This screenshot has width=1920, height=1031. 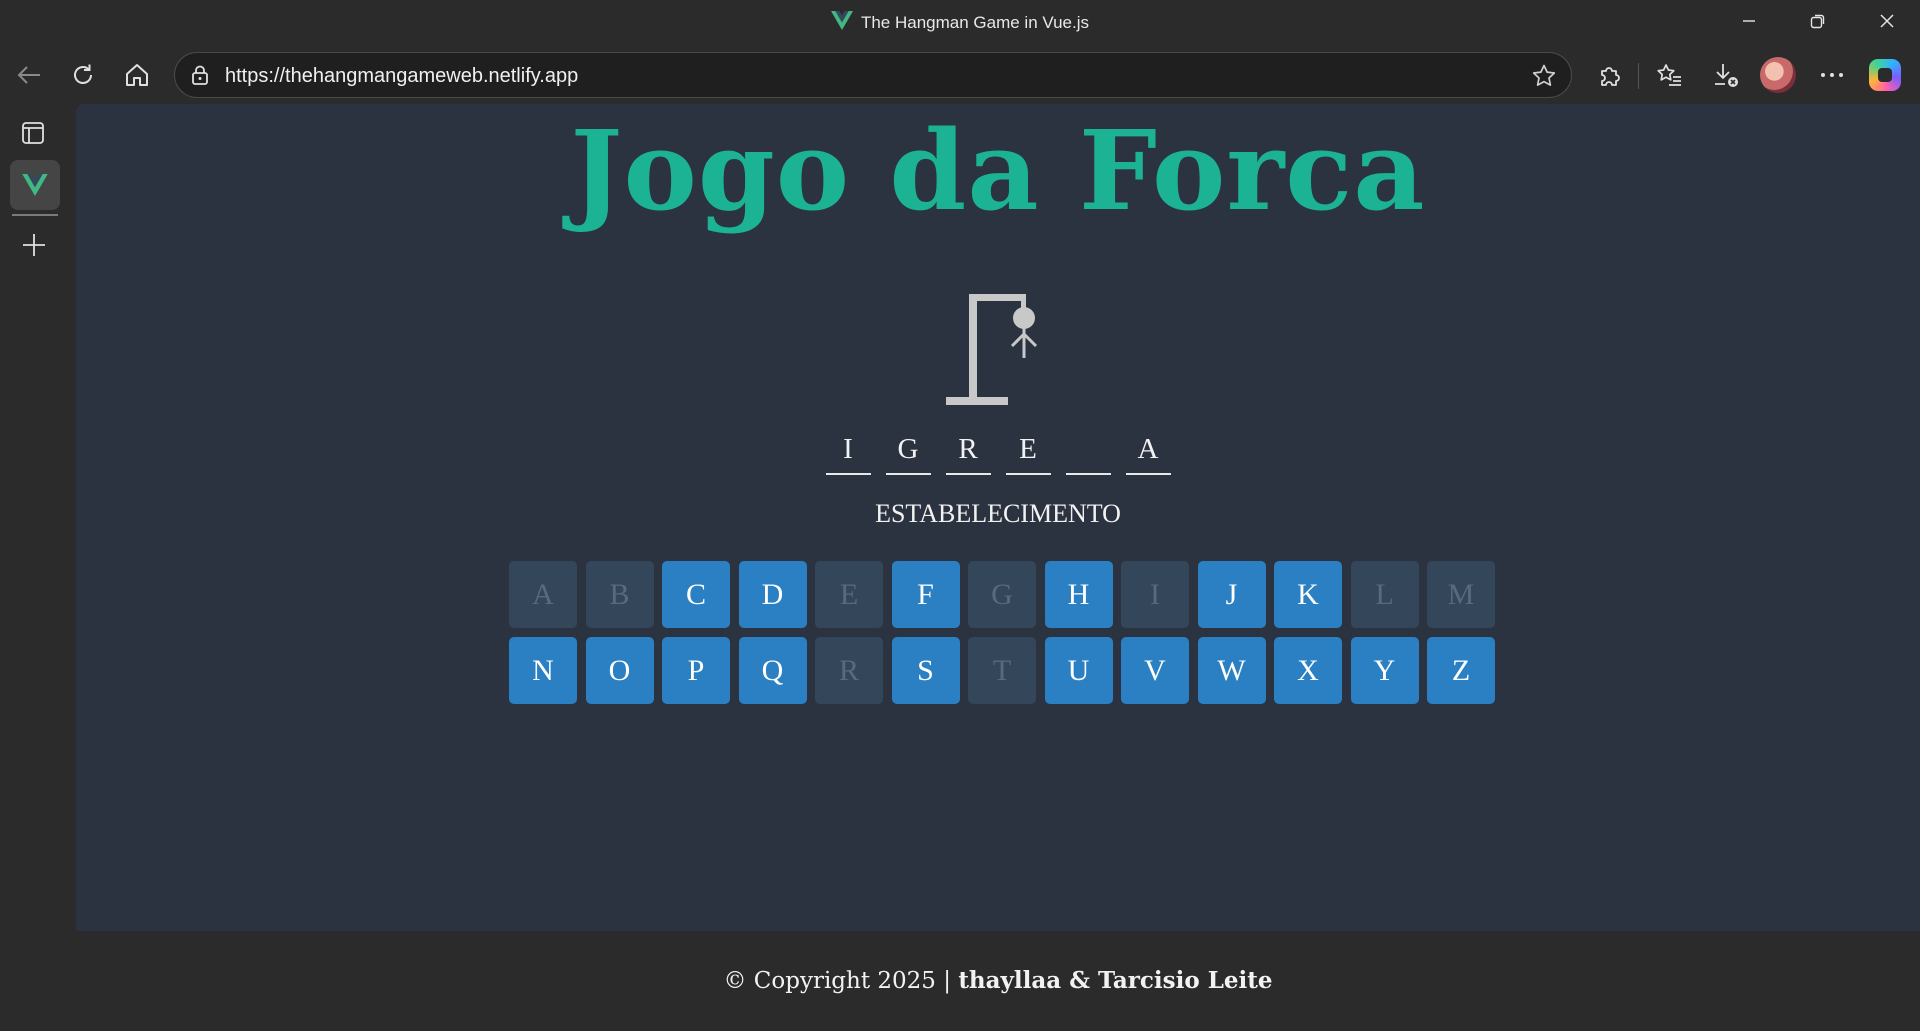 What do you see at coordinates (772, 670) in the screenshot?
I see `letter-key-q: Q` at bounding box center [772, 670].